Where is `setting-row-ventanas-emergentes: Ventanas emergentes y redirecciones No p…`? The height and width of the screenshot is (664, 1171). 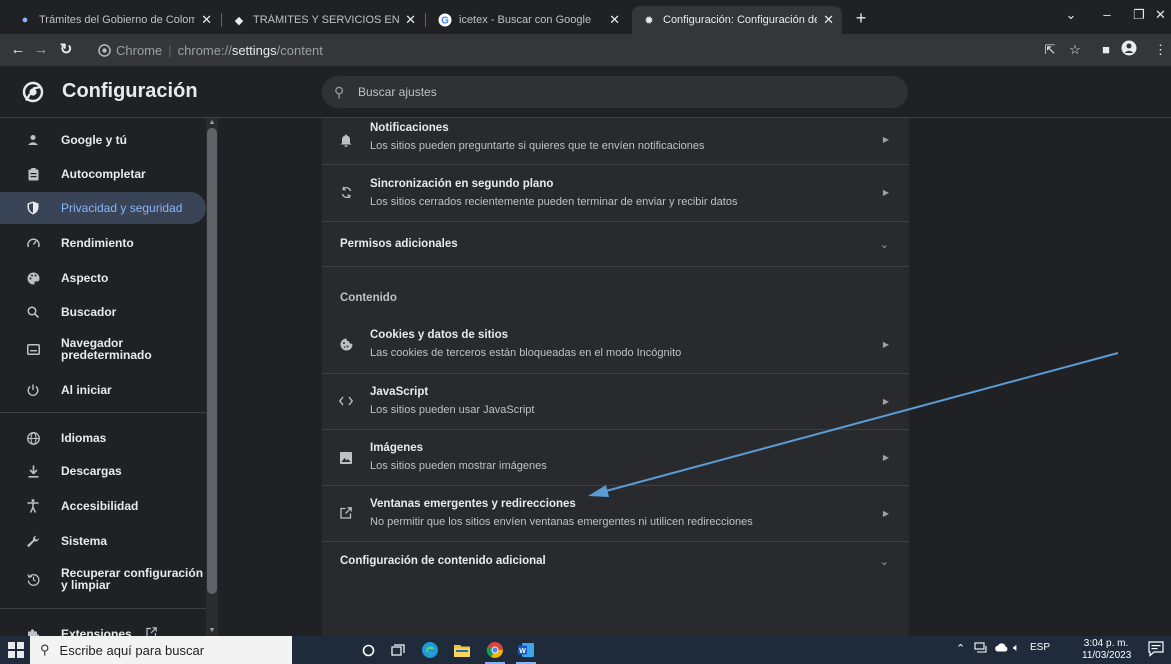 setting-row-ventanas-emergentes: Ventanas emergentes y redirecciones No p… is located at coordinates (615, 514).